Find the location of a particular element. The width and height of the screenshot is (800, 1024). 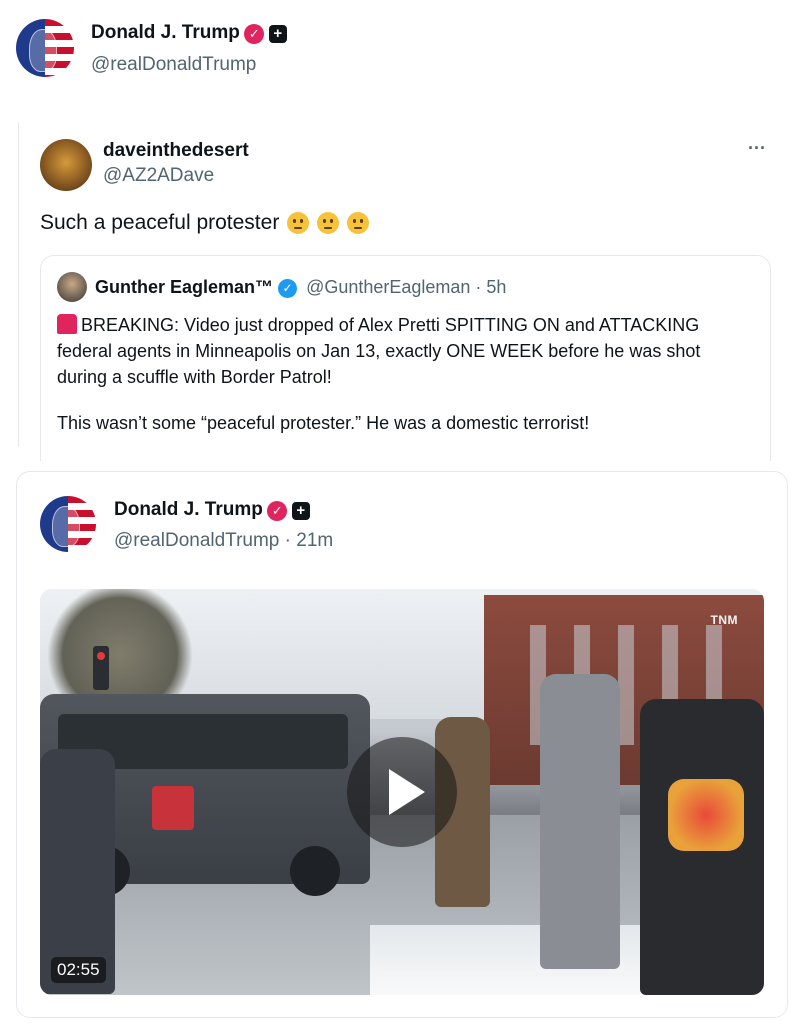

post-handle-time: @realDonaldTrump · 21m is located at coordinates (223, 541).